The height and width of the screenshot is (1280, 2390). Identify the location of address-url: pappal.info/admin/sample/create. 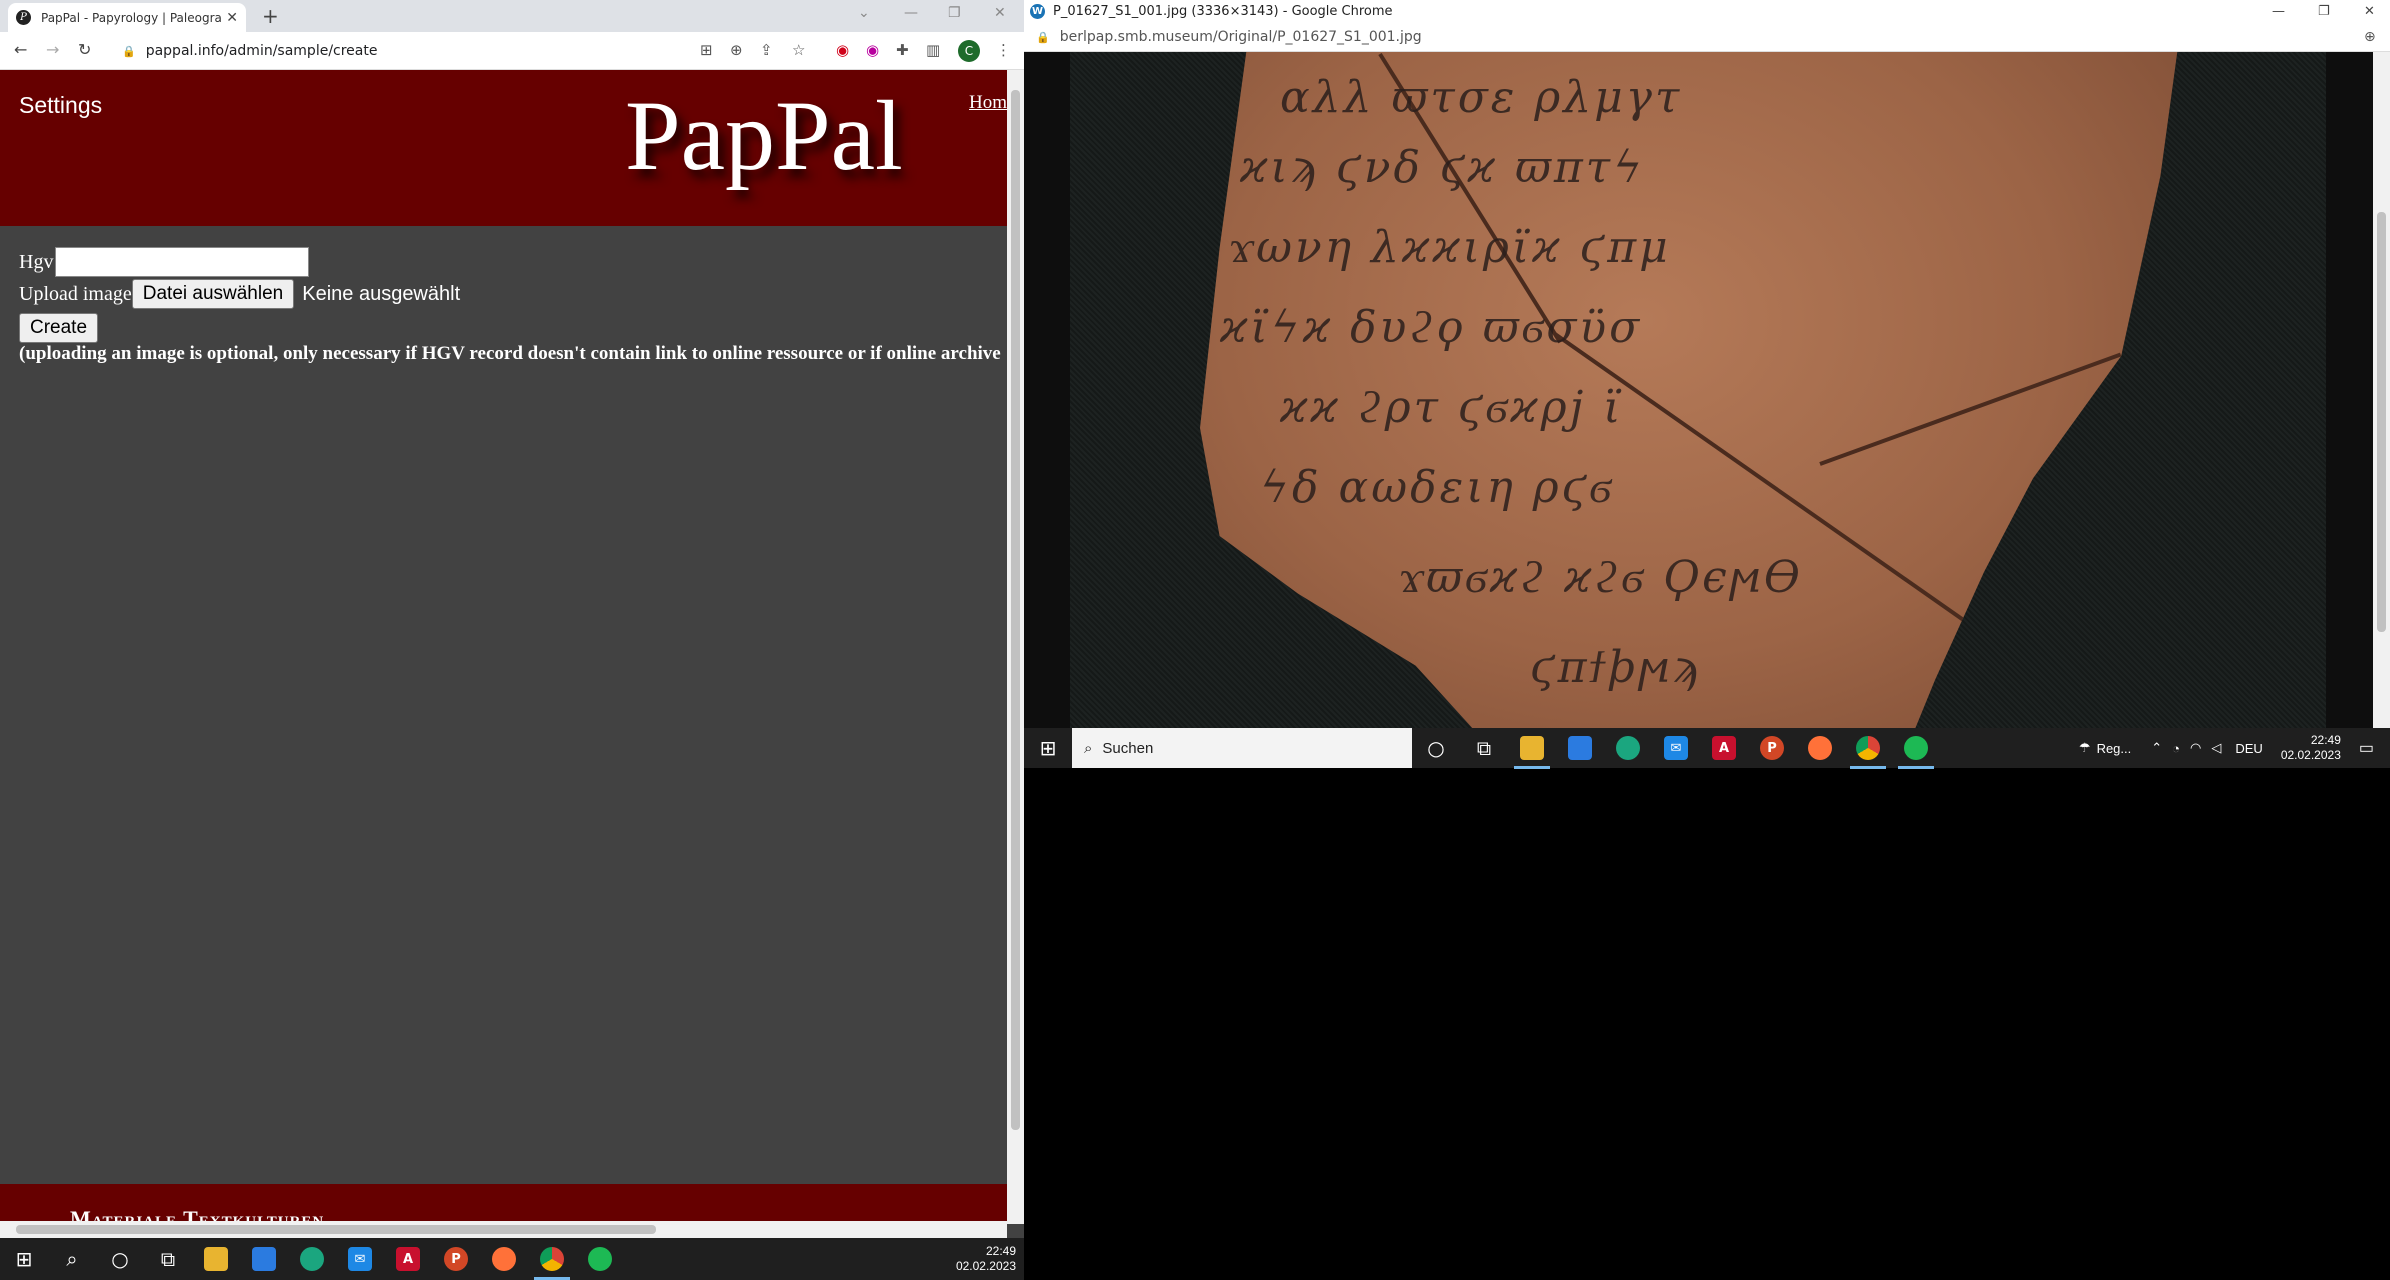
(261, 51).